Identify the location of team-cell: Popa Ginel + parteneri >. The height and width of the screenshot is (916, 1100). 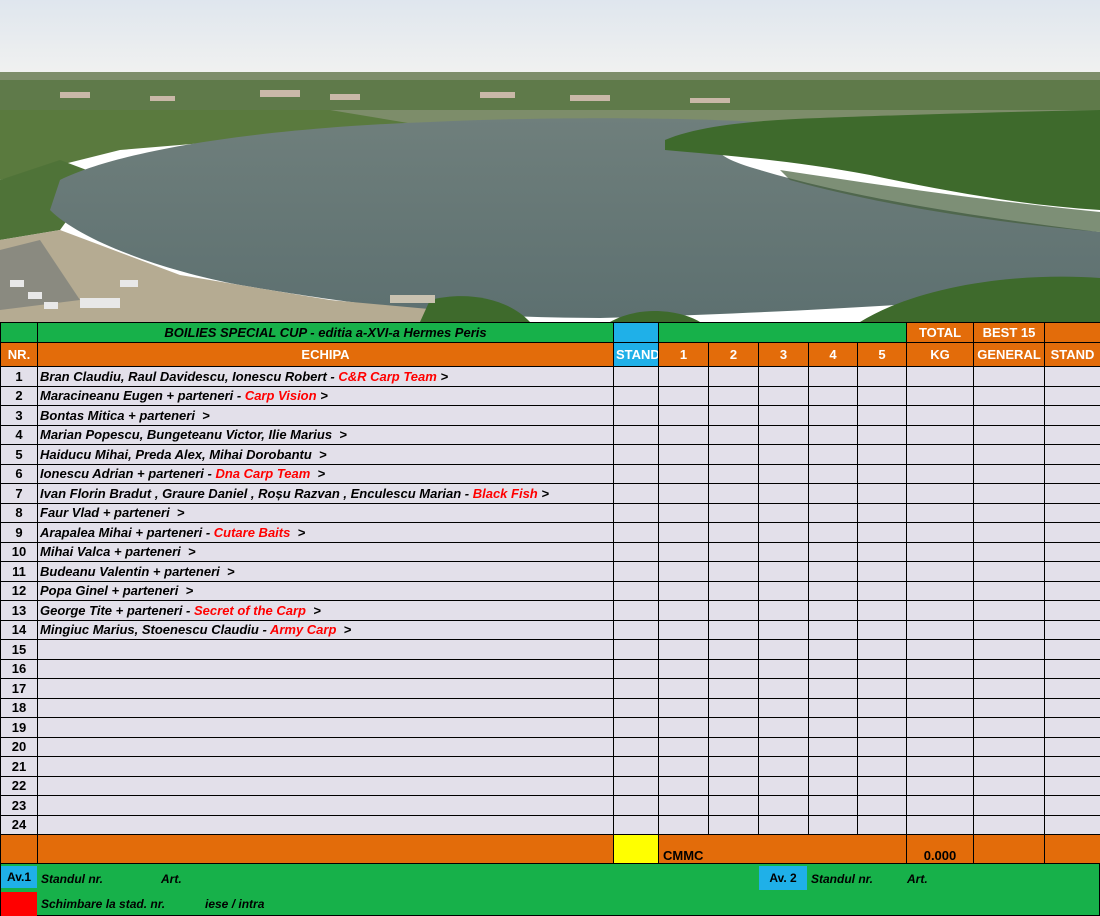
(325, 590).